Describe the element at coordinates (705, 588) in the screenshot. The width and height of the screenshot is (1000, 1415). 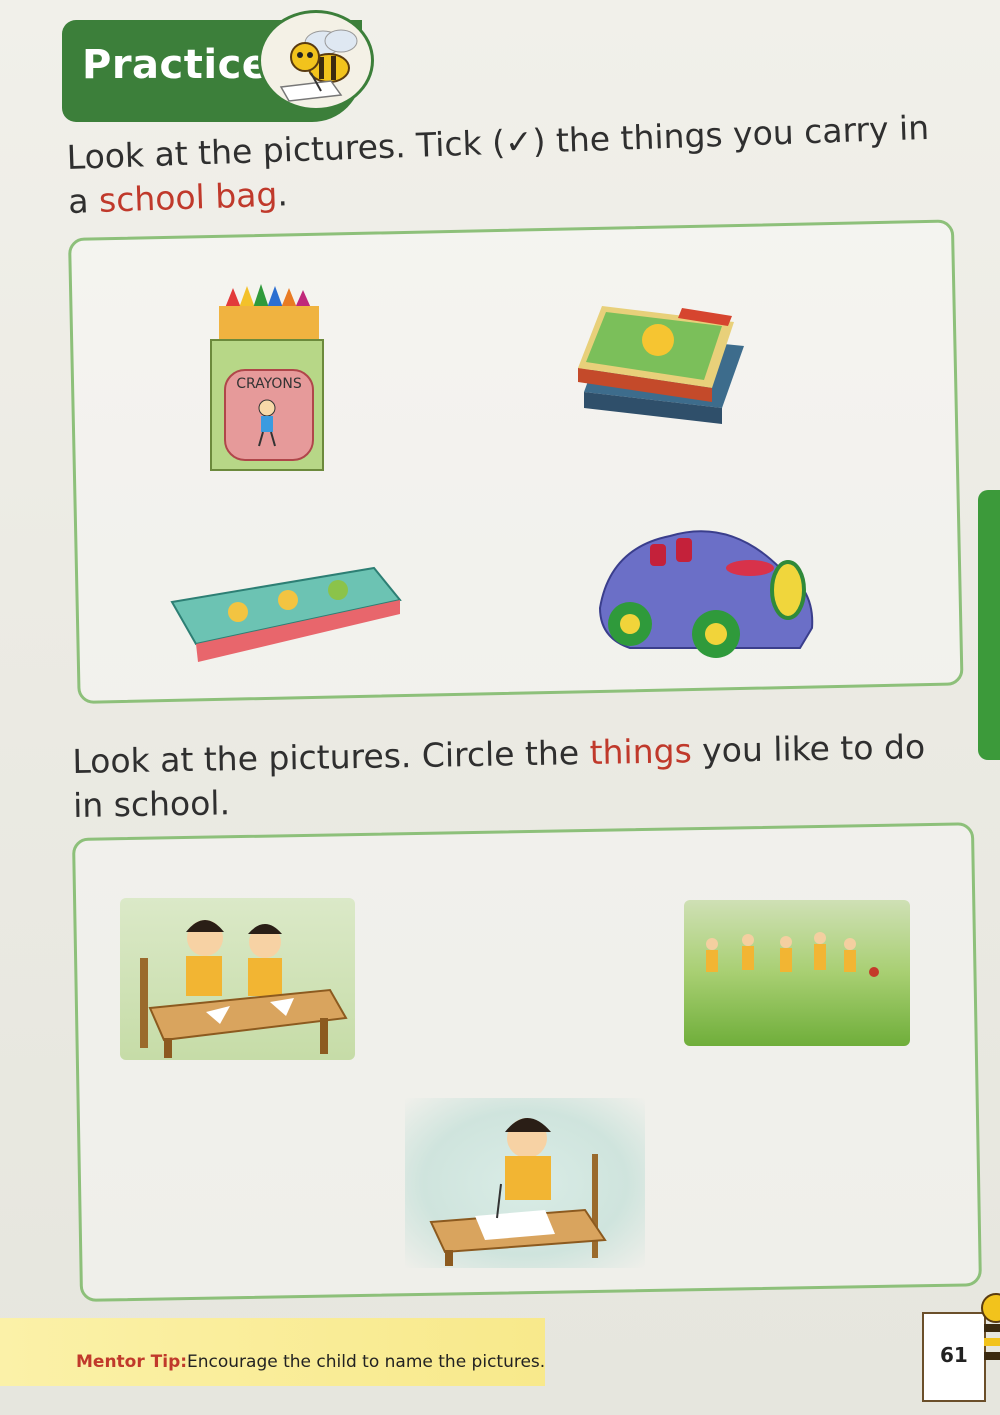
I see `toy-car-picture` at that location.